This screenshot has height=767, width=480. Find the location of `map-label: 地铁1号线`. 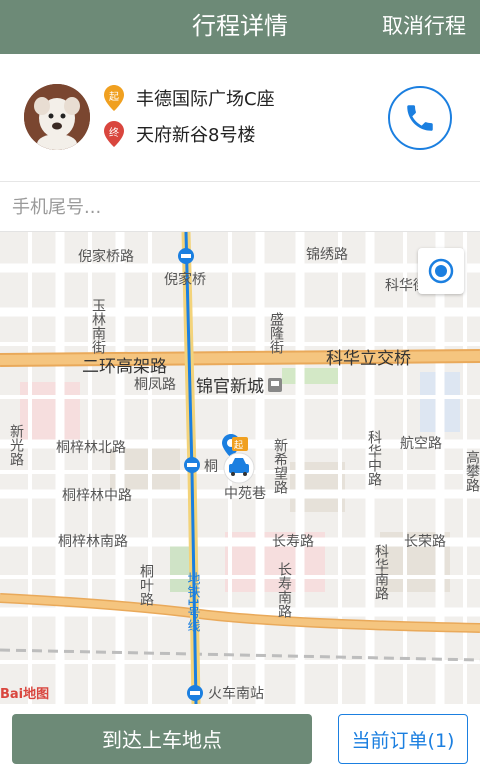

map-label: 地铁1号线 is located at coordinates (193, 602).